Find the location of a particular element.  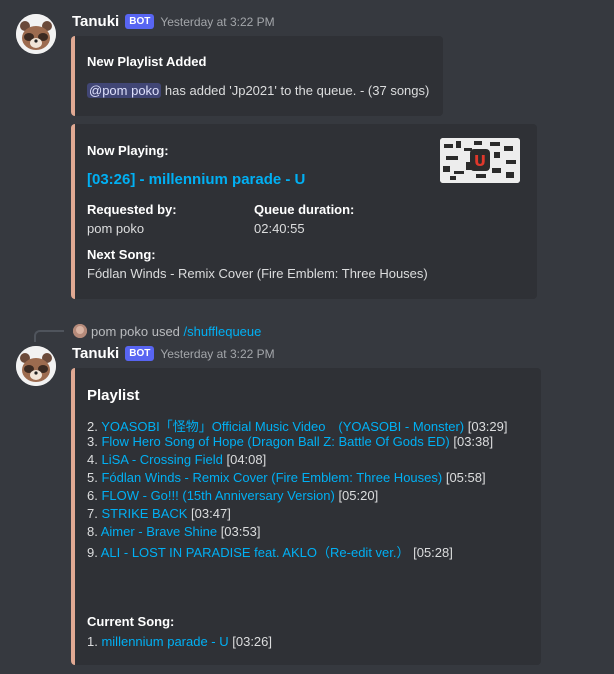

track-link: FLOW - Go!!! (15th Anniversary Version) is located at coordinates (217, 495).